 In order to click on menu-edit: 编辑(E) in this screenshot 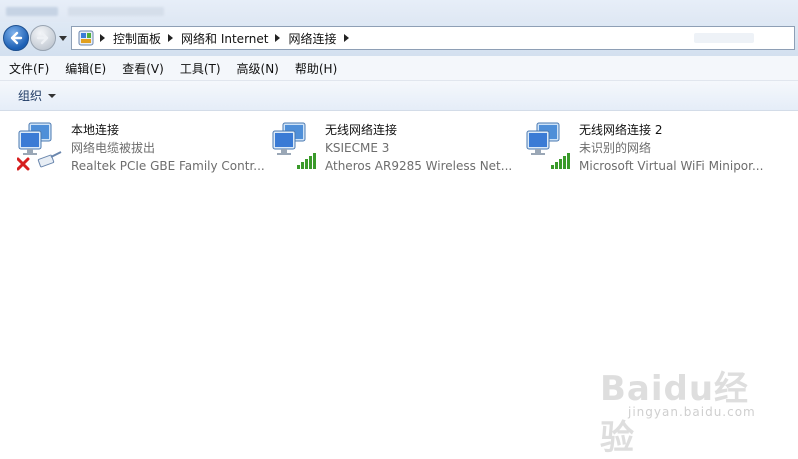, I will do `click(85, 68)`.